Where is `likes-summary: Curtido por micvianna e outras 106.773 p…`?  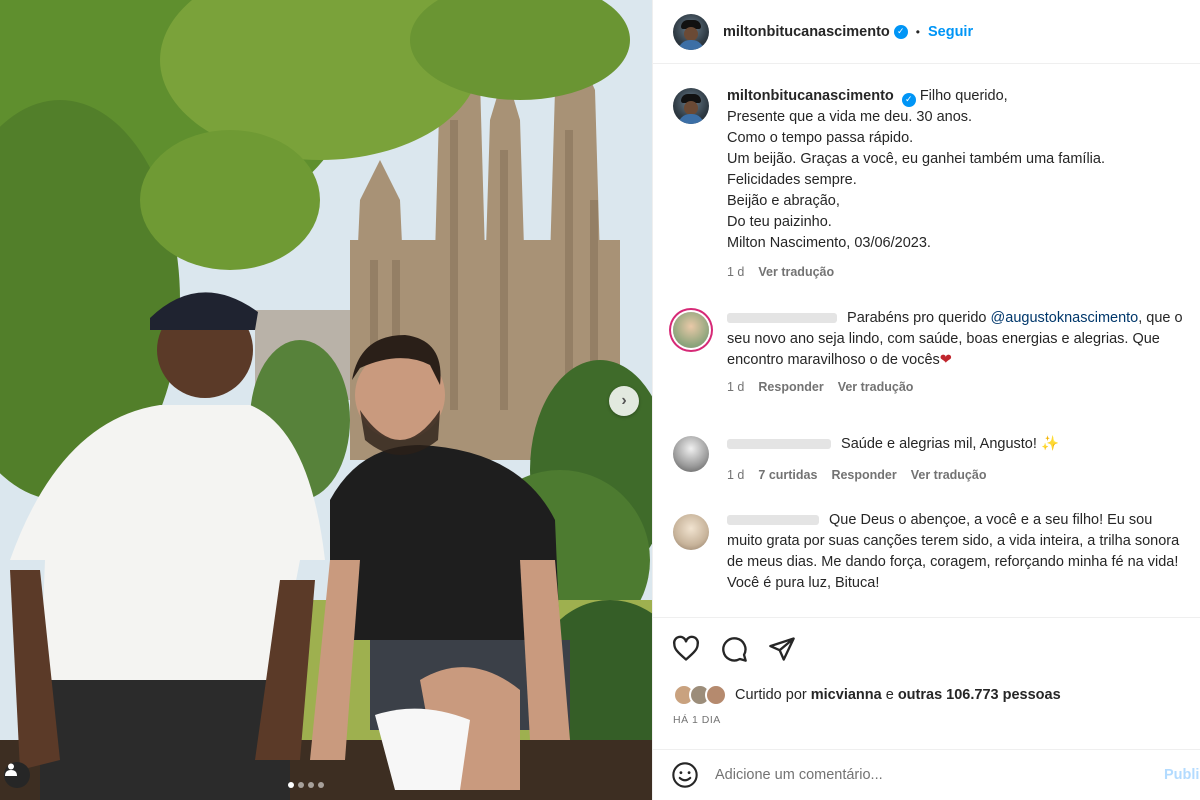 likes-summary: Curtido por micvianna e outras 106.773 p… is located at coordinates (867, 695).